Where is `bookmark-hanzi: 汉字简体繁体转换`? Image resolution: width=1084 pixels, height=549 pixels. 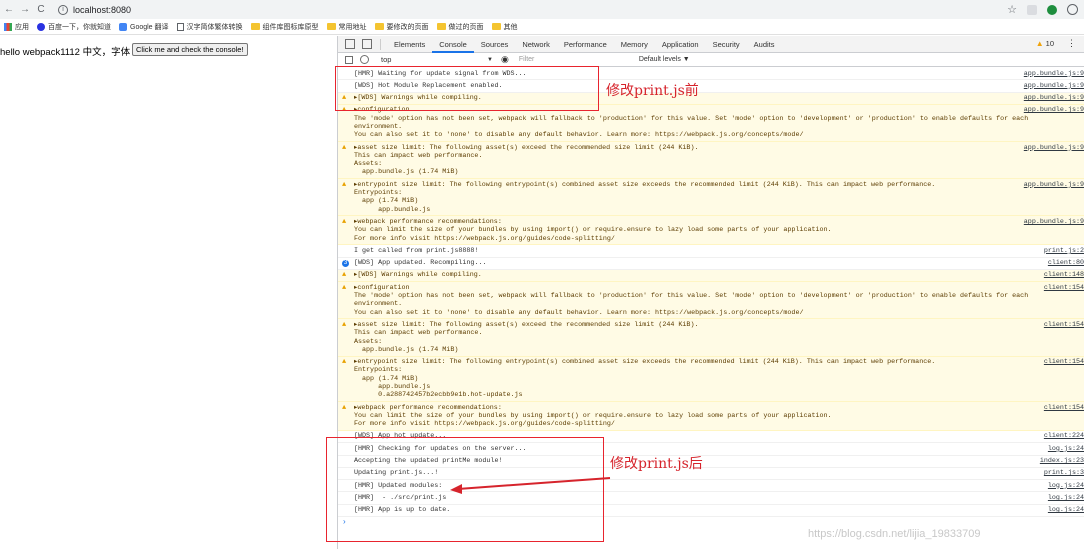
bookmark-hanzi: 汉字简体繁体转换 is located at coordinates (209, 27).